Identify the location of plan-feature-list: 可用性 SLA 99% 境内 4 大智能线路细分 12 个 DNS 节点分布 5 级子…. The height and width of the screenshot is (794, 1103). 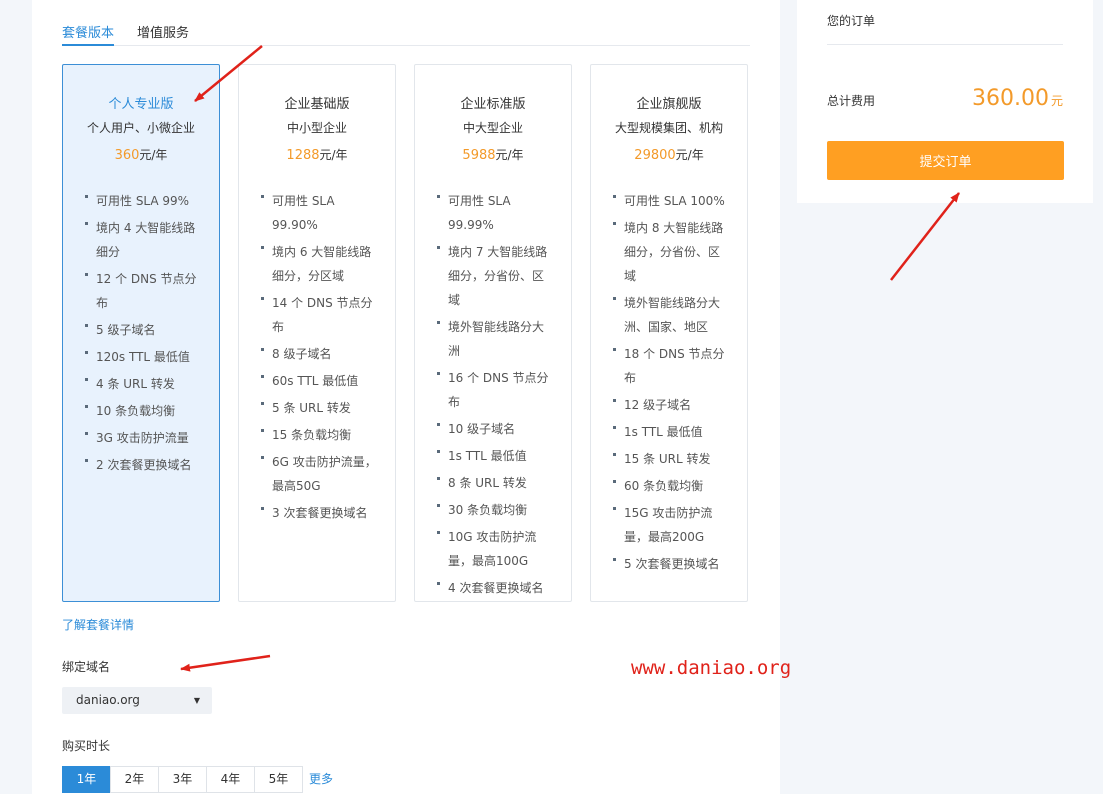
(143, 334).